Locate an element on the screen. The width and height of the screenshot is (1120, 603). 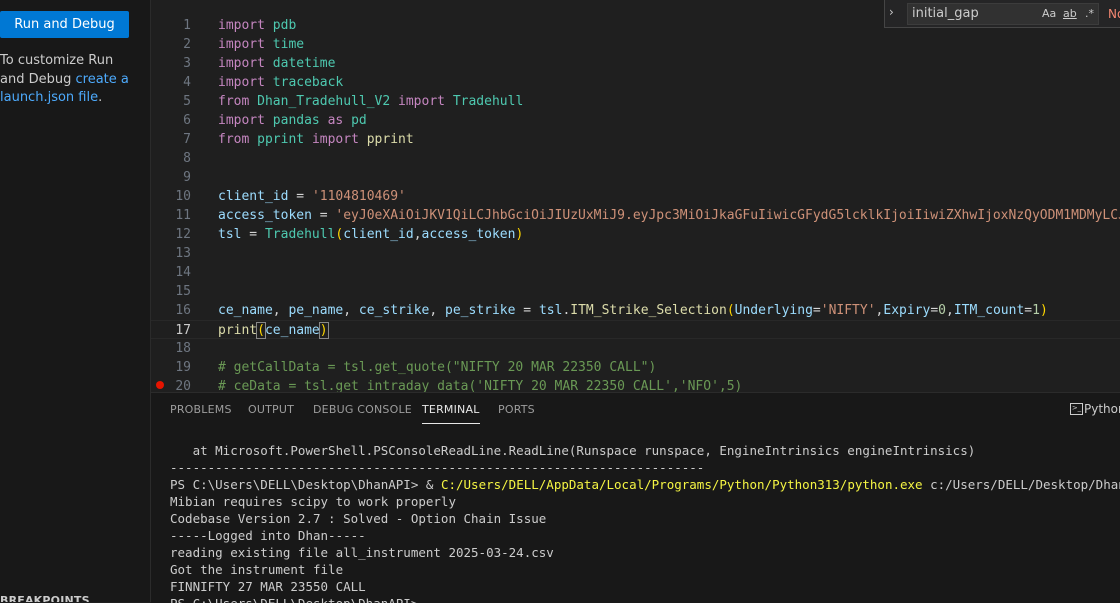
tab-output: OUTPUT is located at coordinates (271, 409).